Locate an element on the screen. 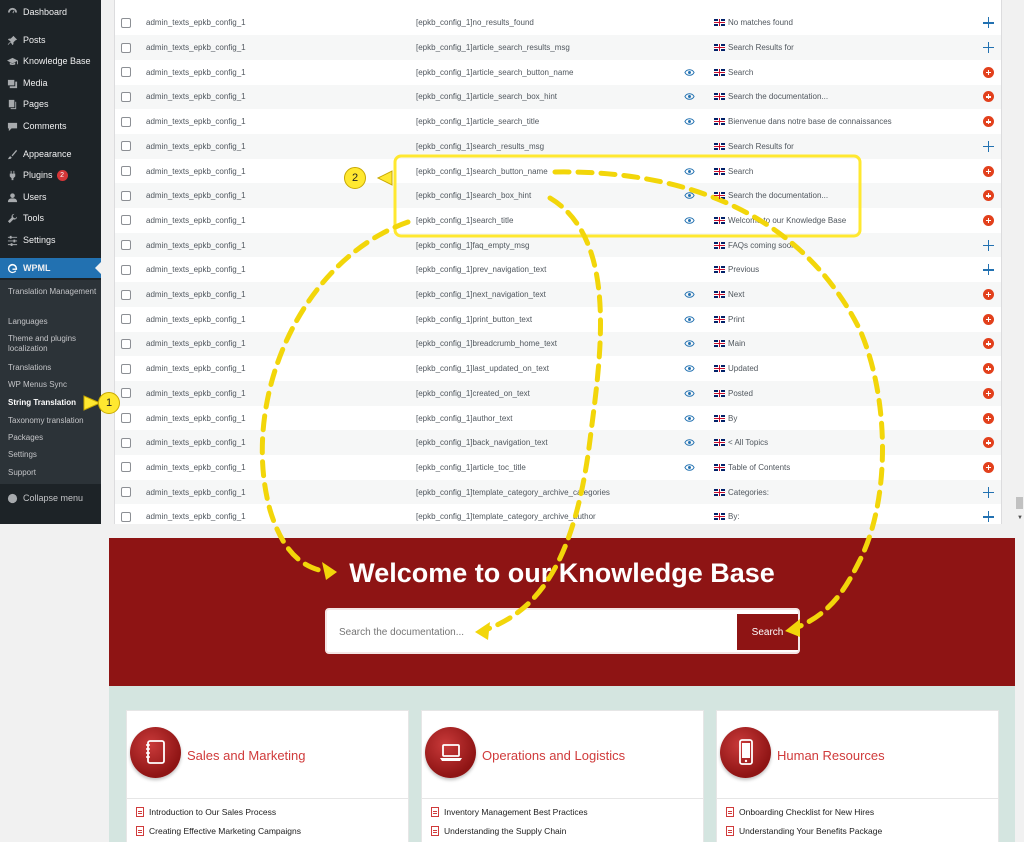 The image size is (1024, 842). menu-posts: Posts is located at coordinates (50, 40).